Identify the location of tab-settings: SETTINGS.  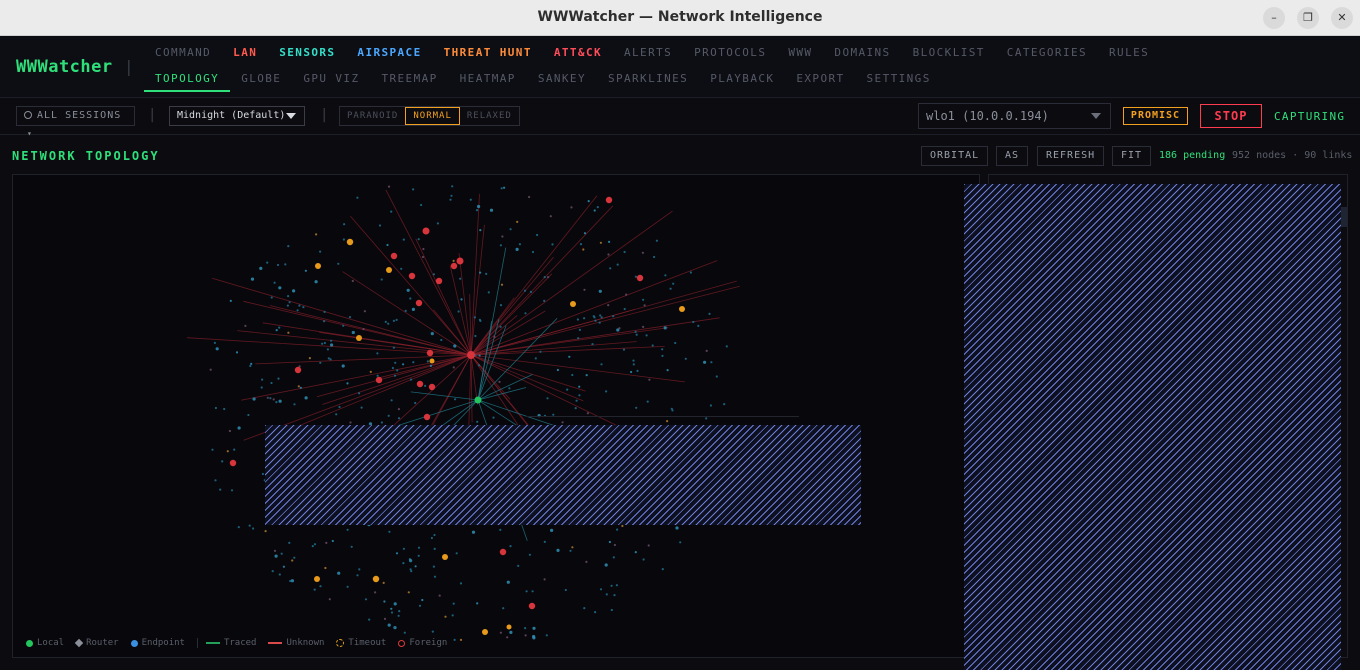
(899, 82).